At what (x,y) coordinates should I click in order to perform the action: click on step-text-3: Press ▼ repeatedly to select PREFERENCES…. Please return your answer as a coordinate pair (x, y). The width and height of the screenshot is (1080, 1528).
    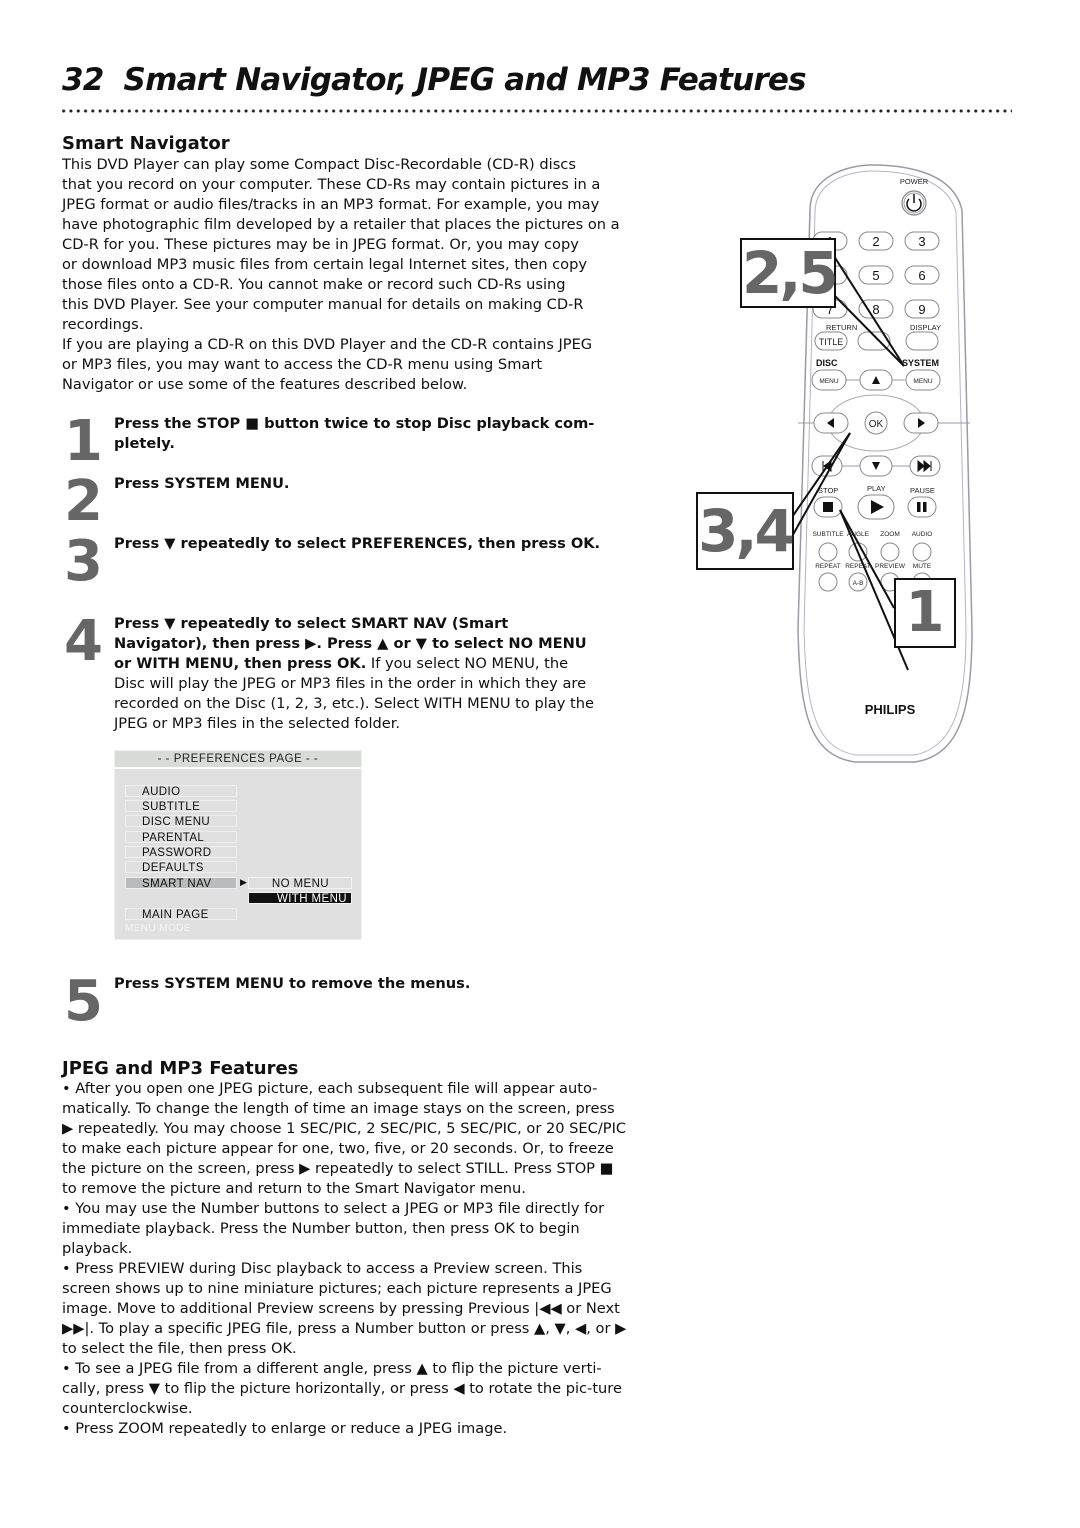
    Looking at the image, I should click on (359, 544).